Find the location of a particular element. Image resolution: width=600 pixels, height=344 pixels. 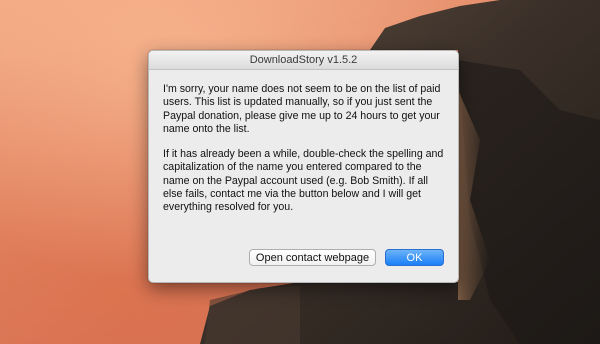

ok-button: OK is located at coordinates (414, 257).